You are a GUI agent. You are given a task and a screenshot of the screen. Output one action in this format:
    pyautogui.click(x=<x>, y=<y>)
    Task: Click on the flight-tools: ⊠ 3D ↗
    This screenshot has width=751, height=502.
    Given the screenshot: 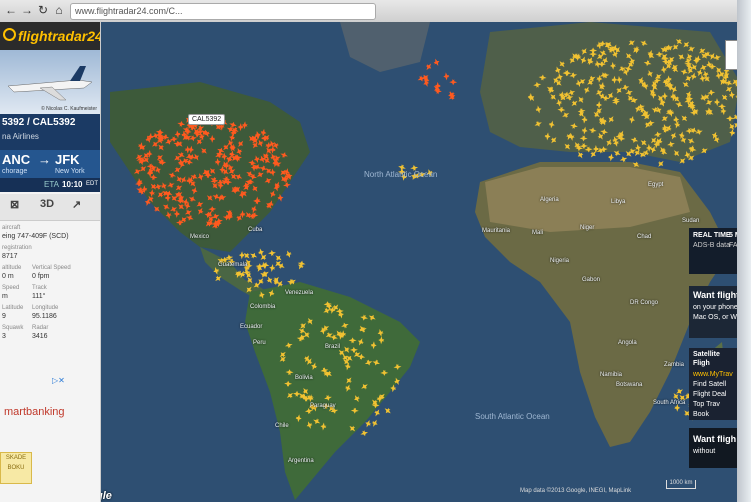 What is the action you would take?
    pyautogui.click(x=50, y=207)
    